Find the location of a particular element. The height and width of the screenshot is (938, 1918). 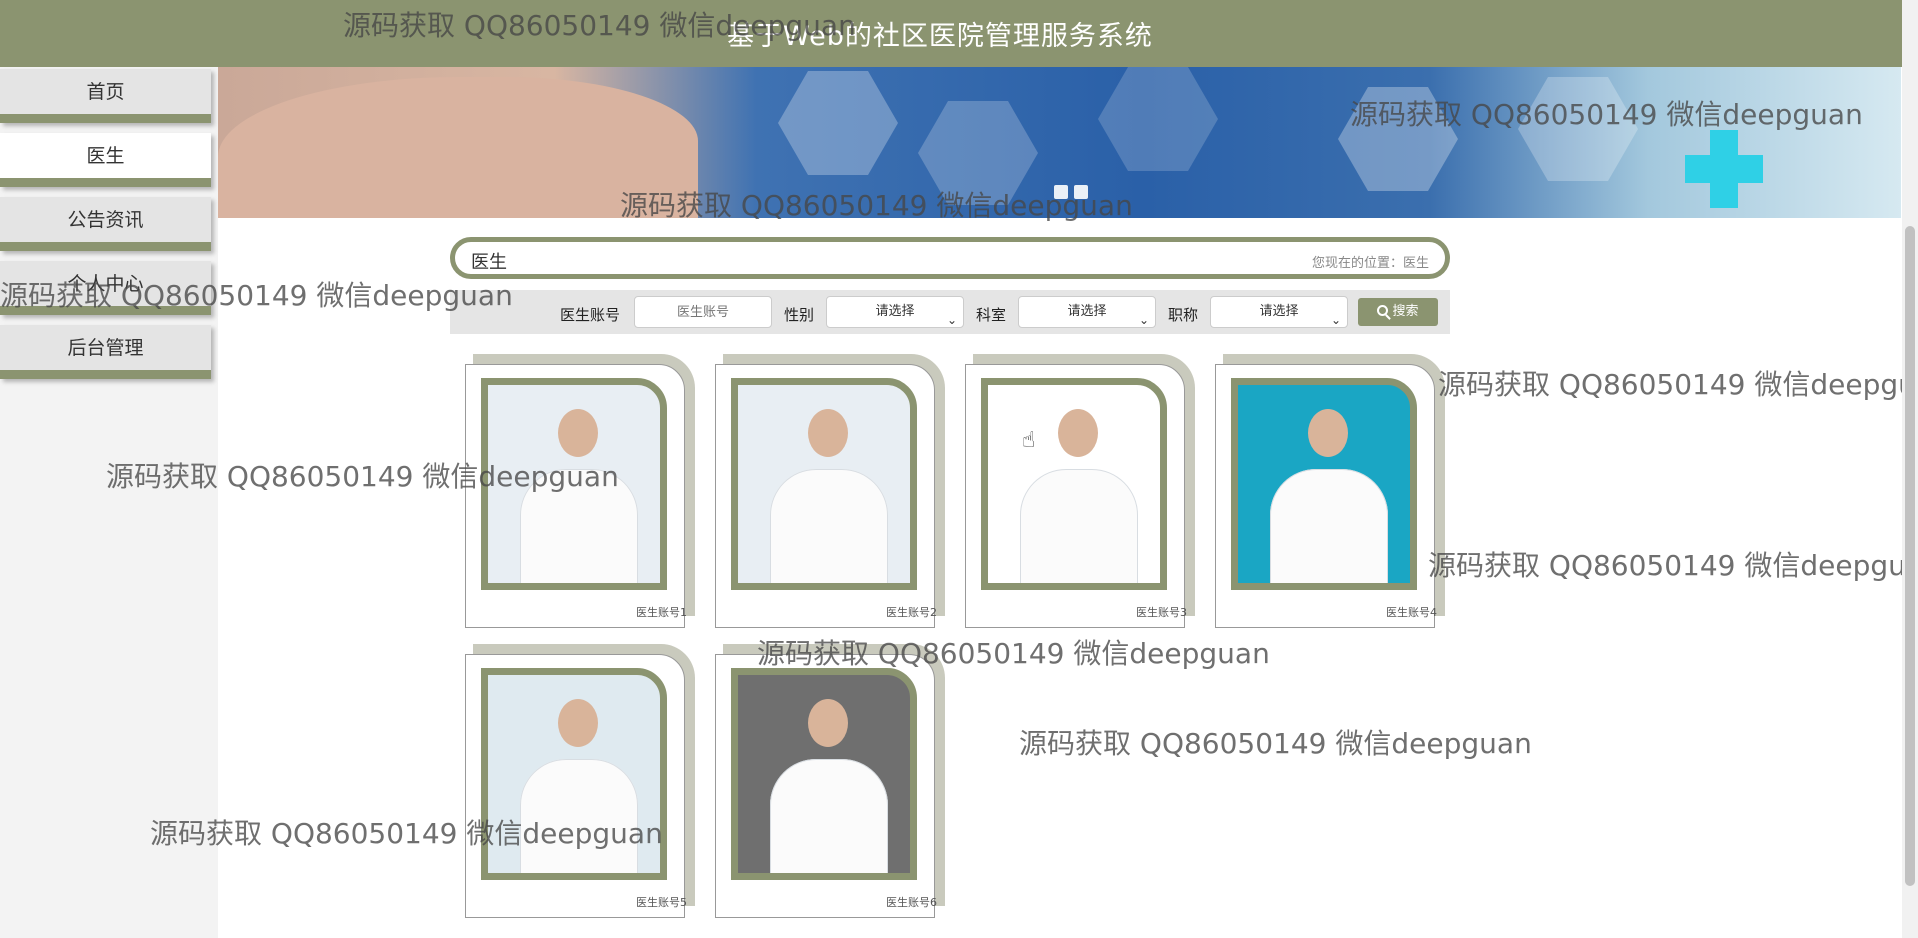

site-title: 基于Web的社区医院管理服务系统 is located at coordinates (940, 36).